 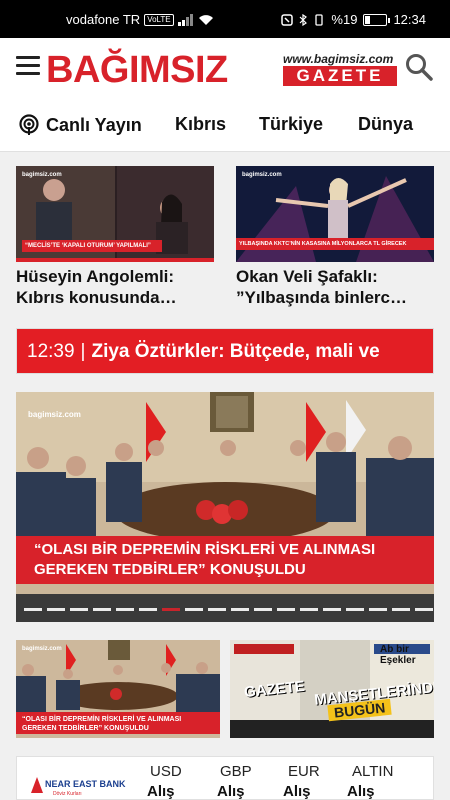 I want to click on status-left: vodafone TR VoLTE, so click(x=140, y=19).